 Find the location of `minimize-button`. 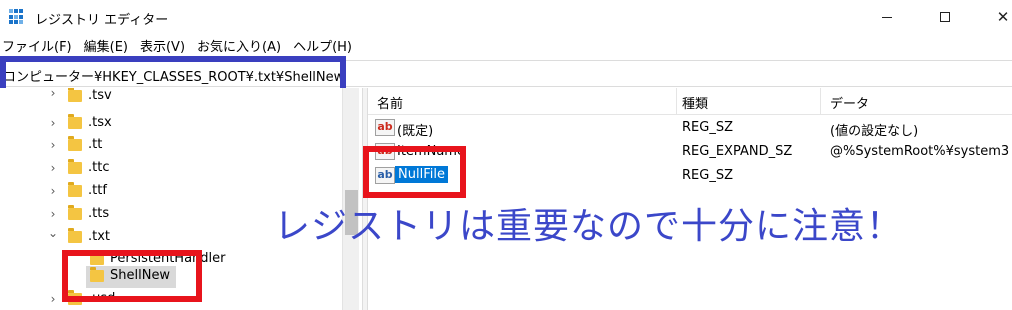

minimize-button is located at coordinates (887, 17).